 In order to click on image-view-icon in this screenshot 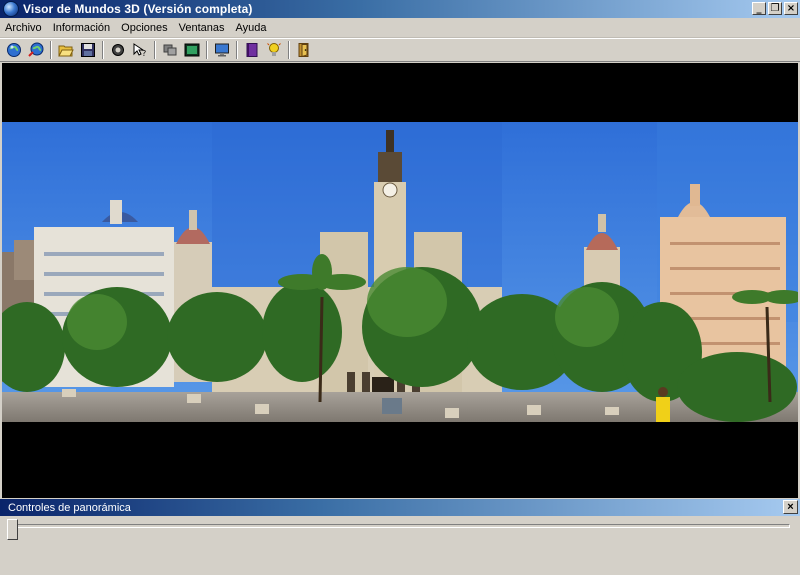, I will do `click(192, 50)`.